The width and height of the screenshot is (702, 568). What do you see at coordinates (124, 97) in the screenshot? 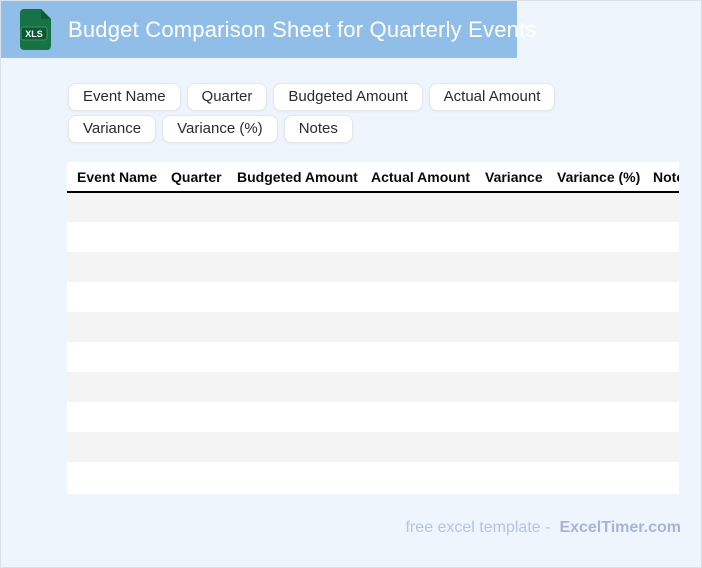
I see `column-chip: Event Name` at bounding box center [124, 97].